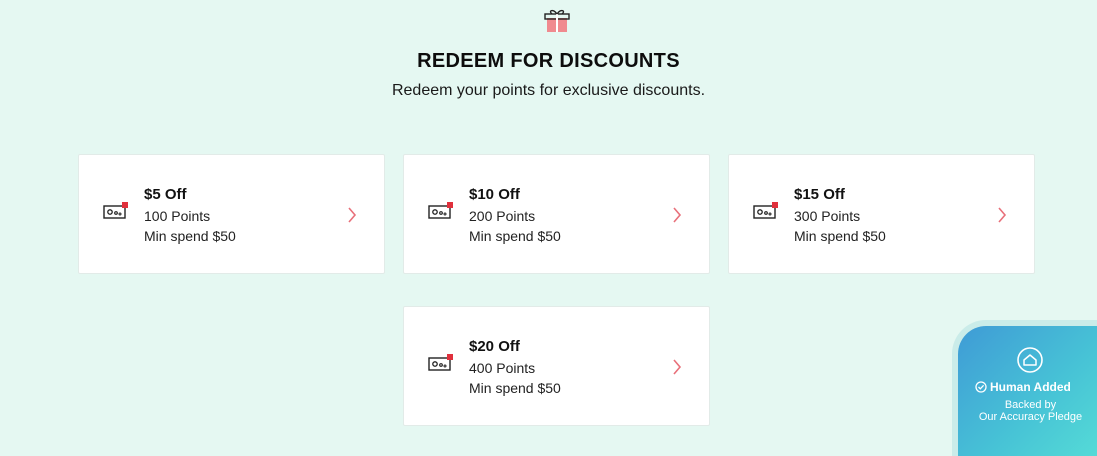  What do you see at coordinates (548, 61) in the screenshot?
I see `page-title: REDEEM FOR DISCOUNTS` at bounding box center [548, 61].